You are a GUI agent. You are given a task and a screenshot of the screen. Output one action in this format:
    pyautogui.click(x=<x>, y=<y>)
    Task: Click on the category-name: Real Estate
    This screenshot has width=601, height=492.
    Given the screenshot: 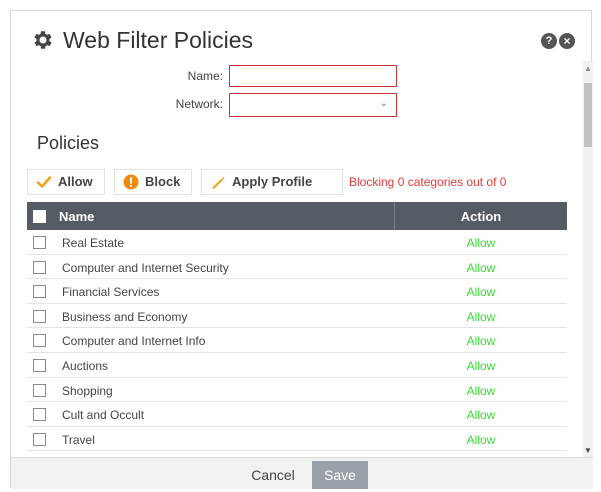 What is the action you would take?
    pyautogui.click(x=93, y=243)
    